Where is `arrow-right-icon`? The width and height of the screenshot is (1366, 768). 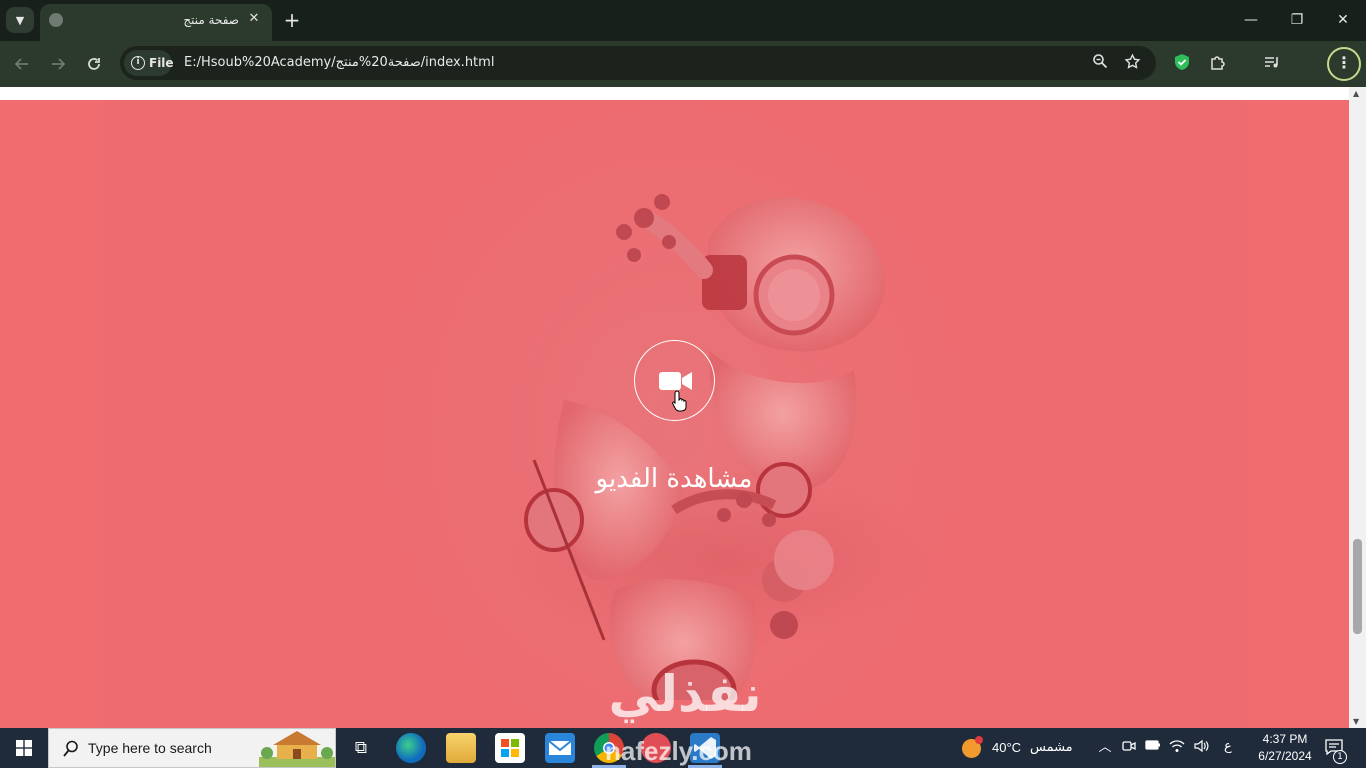 arrow-right-icon is located at coordinates (59, 64).